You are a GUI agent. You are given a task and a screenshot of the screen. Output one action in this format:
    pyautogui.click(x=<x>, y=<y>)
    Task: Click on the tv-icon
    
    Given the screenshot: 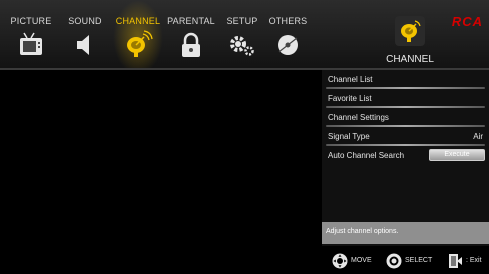 What is the action you would take?
    pyautogui.click(x=31, y=43)
    